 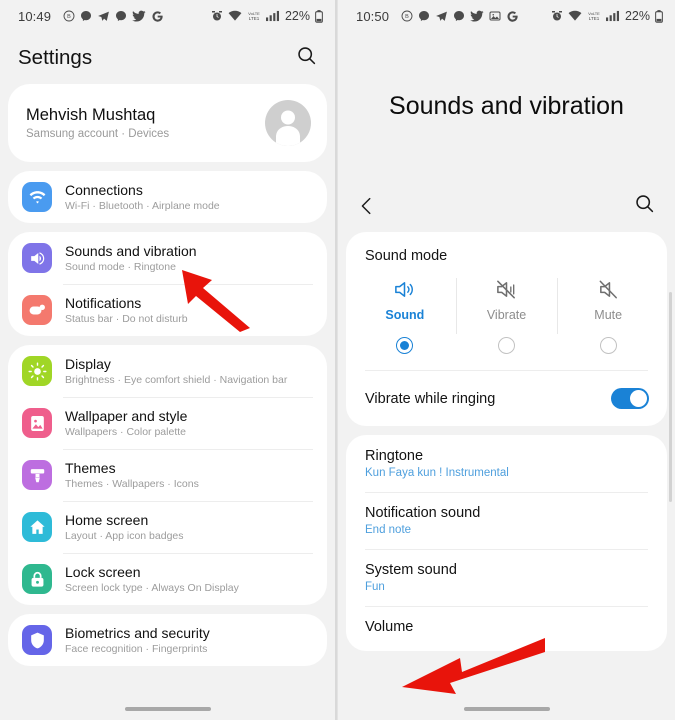 I want to click on list-item-title: Volume, so click(x=389, y=627).